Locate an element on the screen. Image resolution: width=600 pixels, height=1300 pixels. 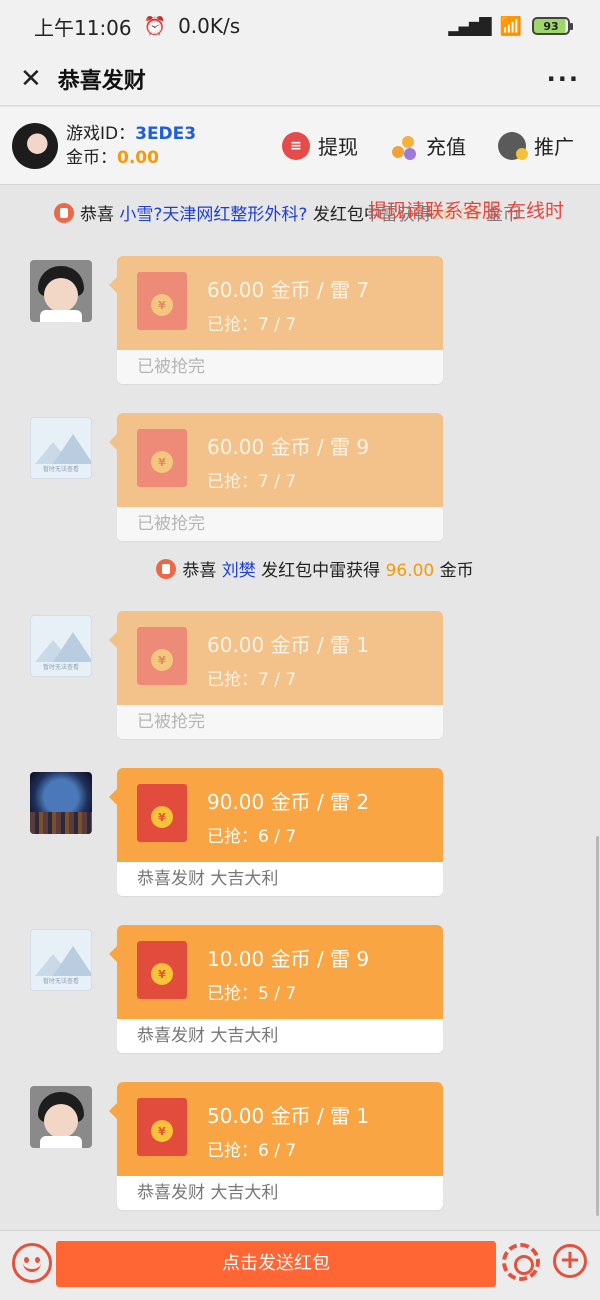
recharge-button: 充值 is located at coordinates (428, 145).